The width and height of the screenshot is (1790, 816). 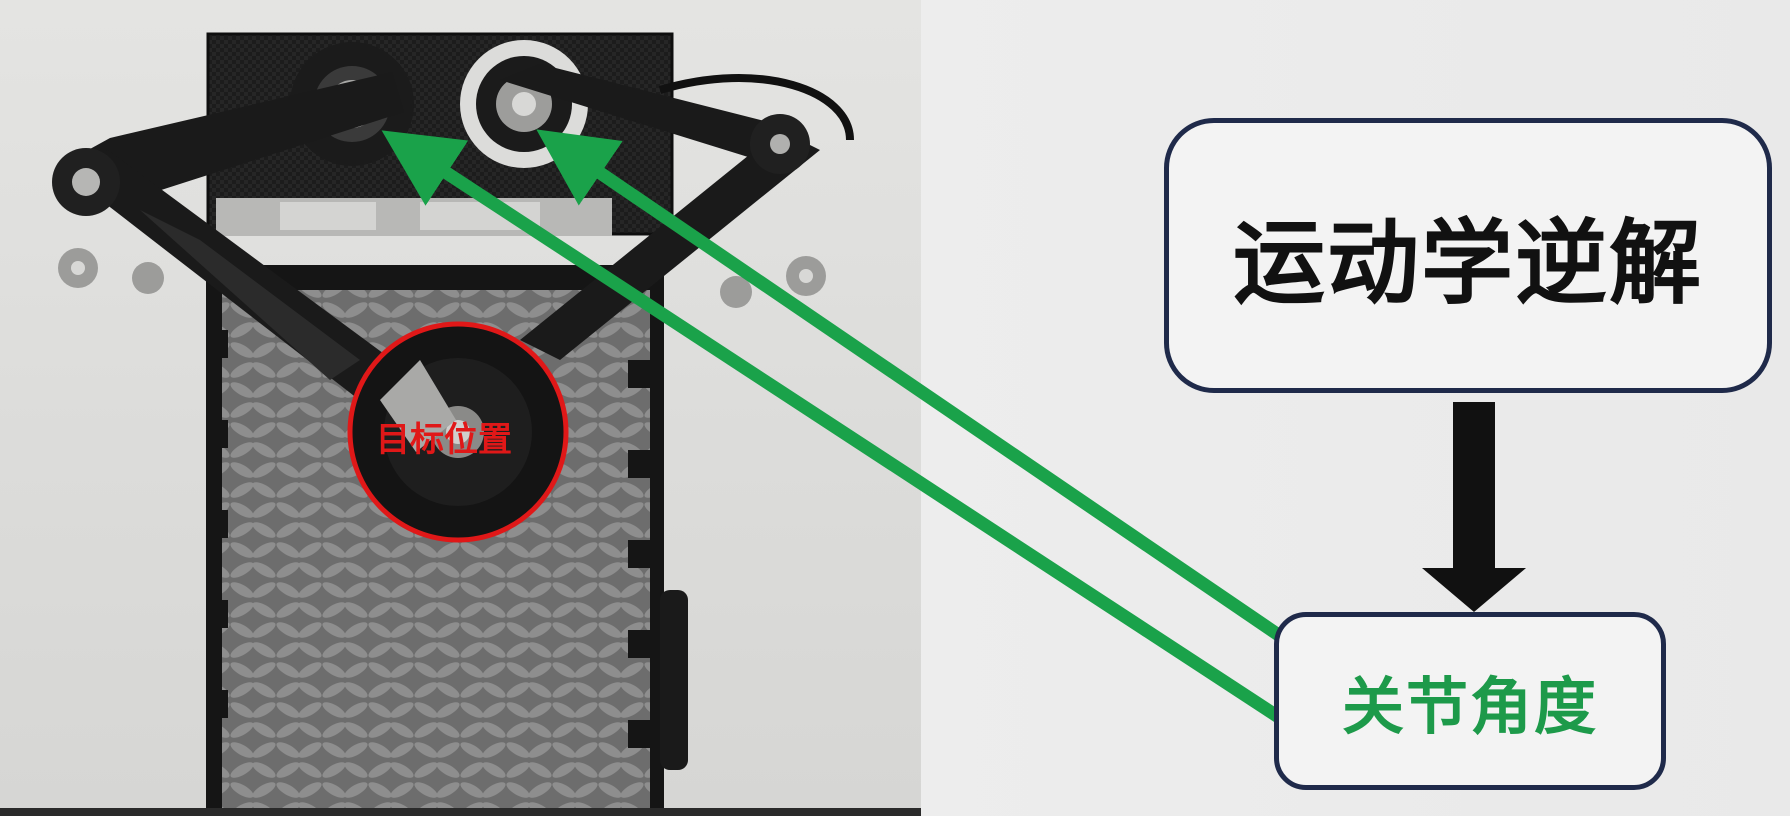 I want to click on inverse-kinematics-label: 运动学逆解, so click(x=1467, y=263).